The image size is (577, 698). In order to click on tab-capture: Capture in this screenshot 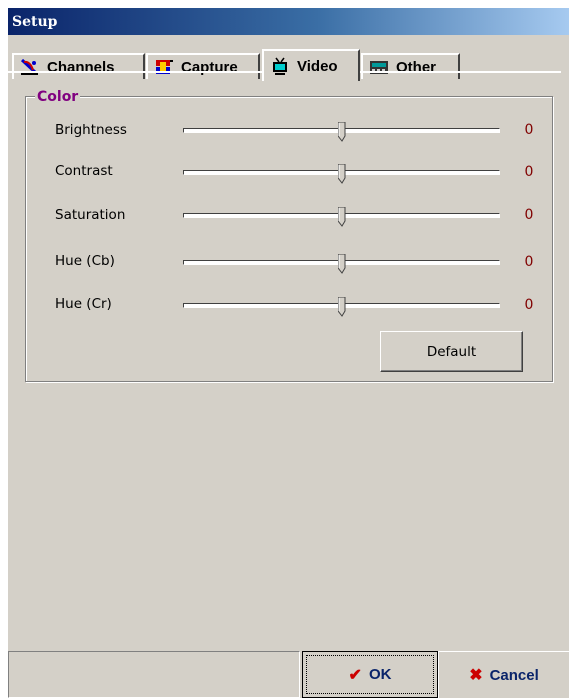, I will do `click(203, 66)`.